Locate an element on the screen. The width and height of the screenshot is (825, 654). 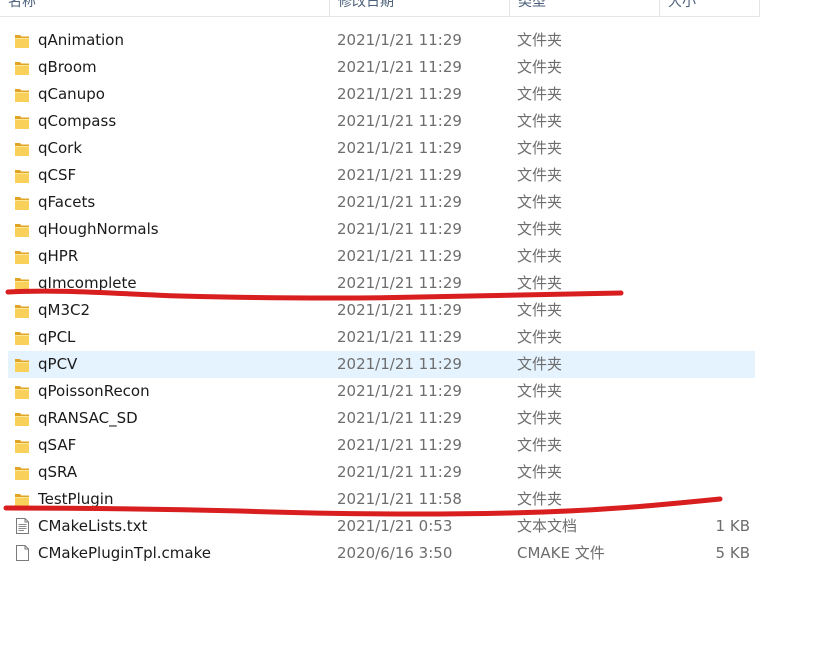
file-row: qRANSAC_SD 2021/1/21 11:29 文件夹 is located at coordinates (412, 418).